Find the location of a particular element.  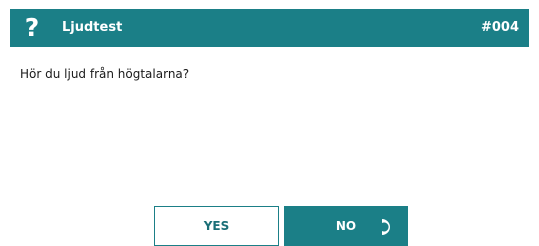

no-button-label: NO is located at coordinates (346, 226).